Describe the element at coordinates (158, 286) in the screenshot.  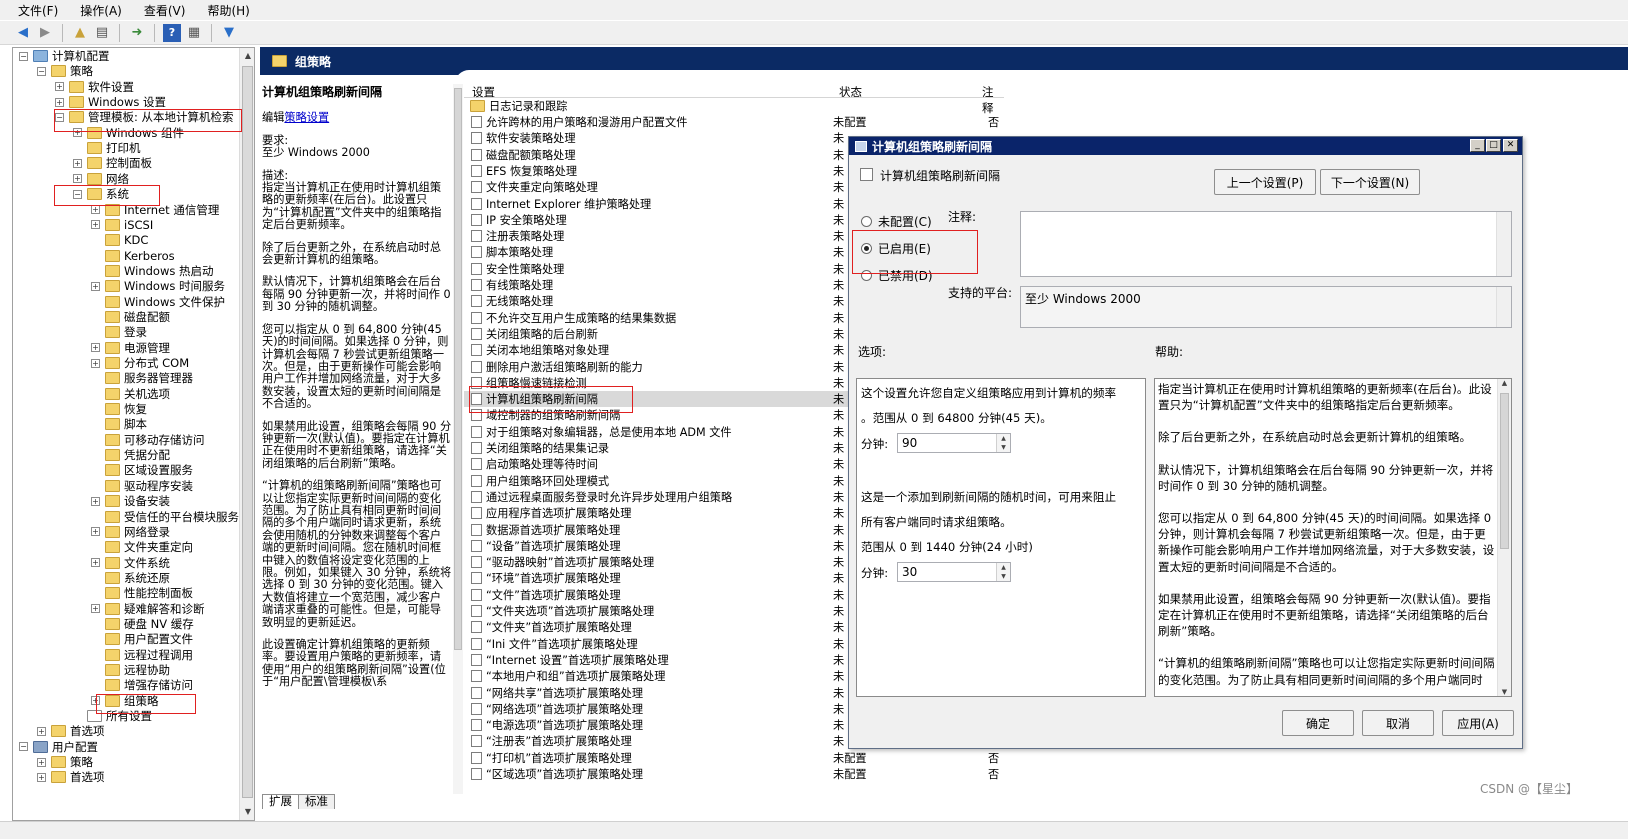
I see `tree-node: + Windows 时间服务` at that location.